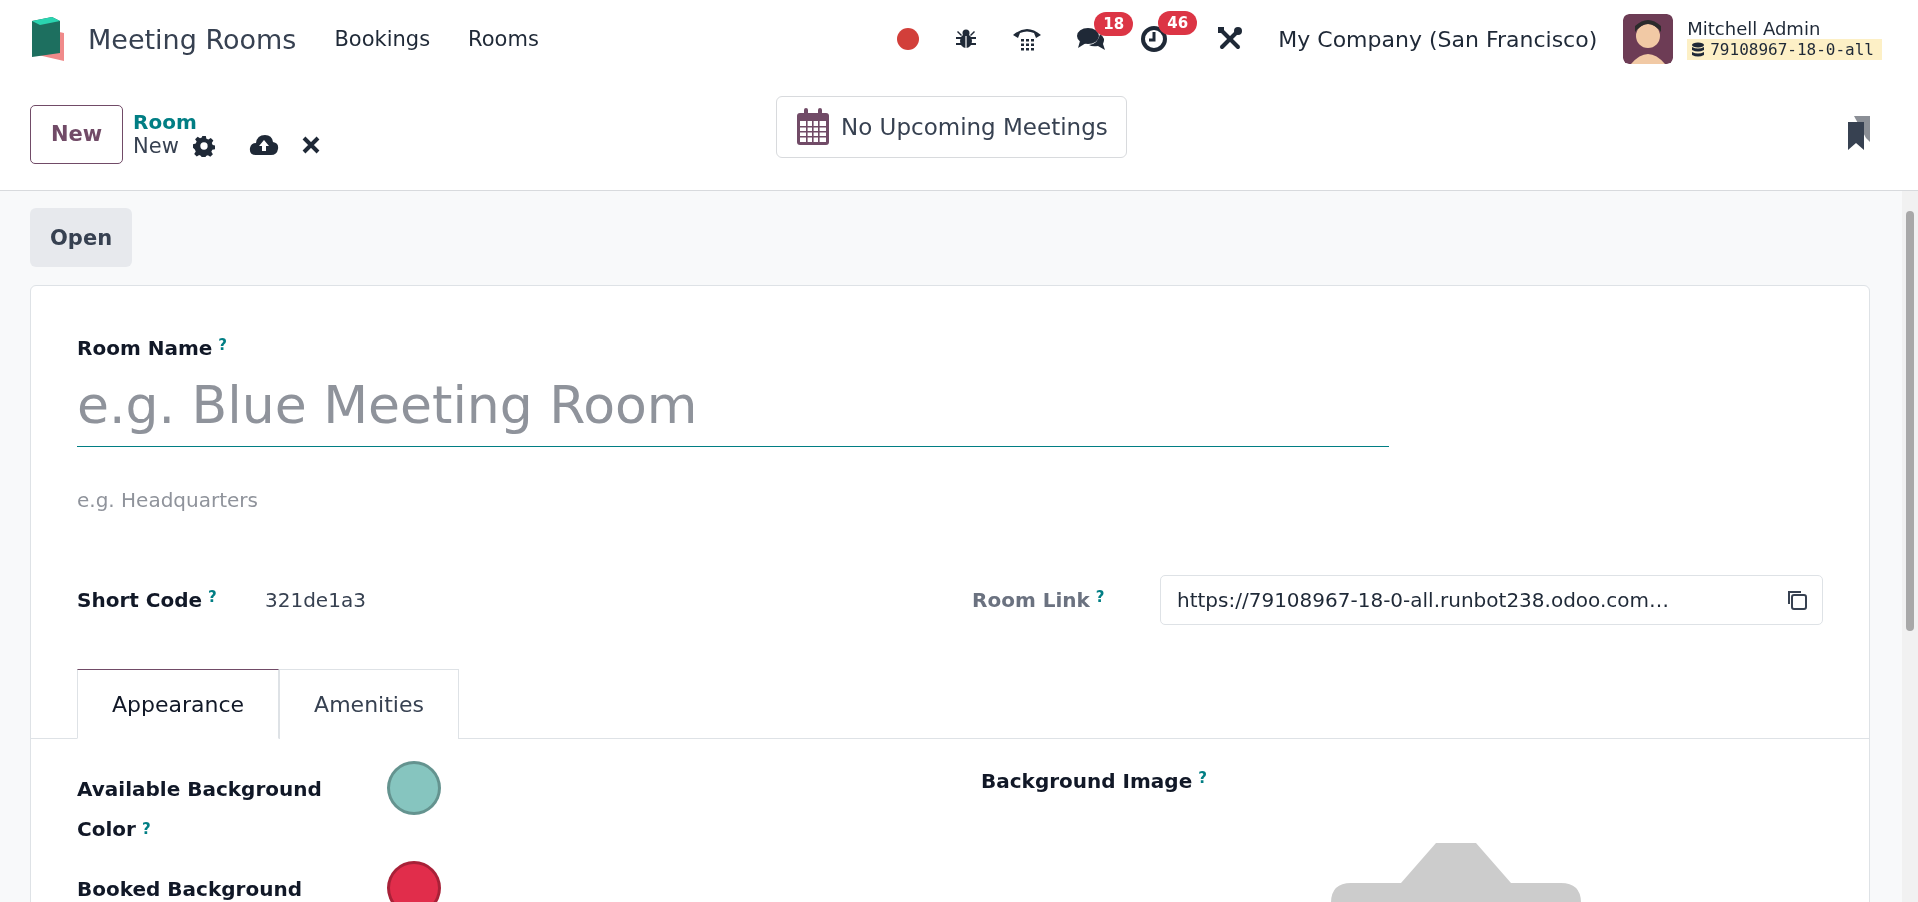 This screenshot has height=902, width=1918. What do you see at coordinates (1154, 39) in the screenshot?
I see `clock-icon` at bounding box center [1154, 39].